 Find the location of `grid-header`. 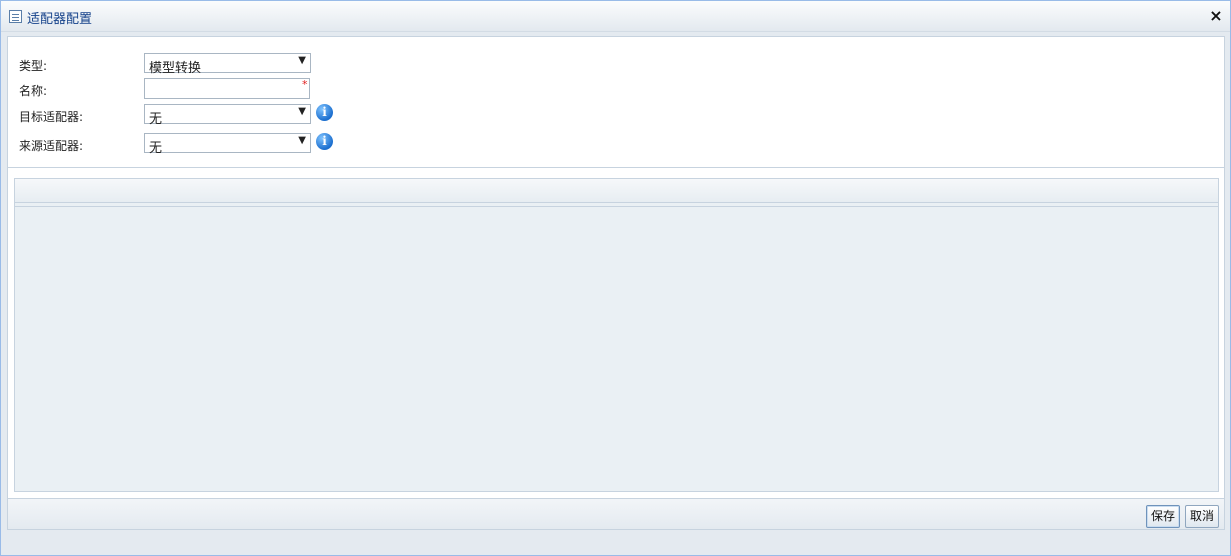

grid-header is located at coordinates (616, 191).